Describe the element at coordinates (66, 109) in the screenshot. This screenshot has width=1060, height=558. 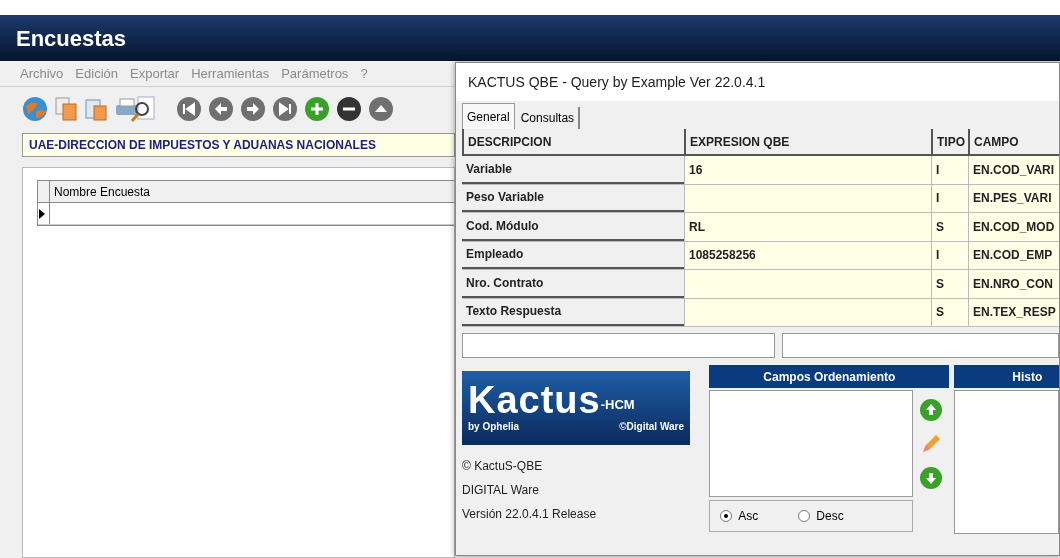
I see `copy-icon` at that location.